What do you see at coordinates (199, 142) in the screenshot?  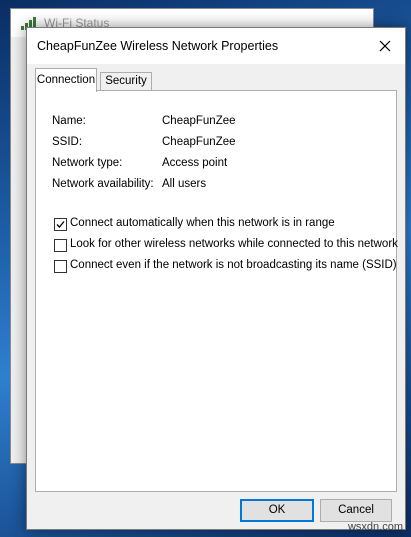 I see `ssid-value: CheapFunZee` at bounding box center [199, 142].